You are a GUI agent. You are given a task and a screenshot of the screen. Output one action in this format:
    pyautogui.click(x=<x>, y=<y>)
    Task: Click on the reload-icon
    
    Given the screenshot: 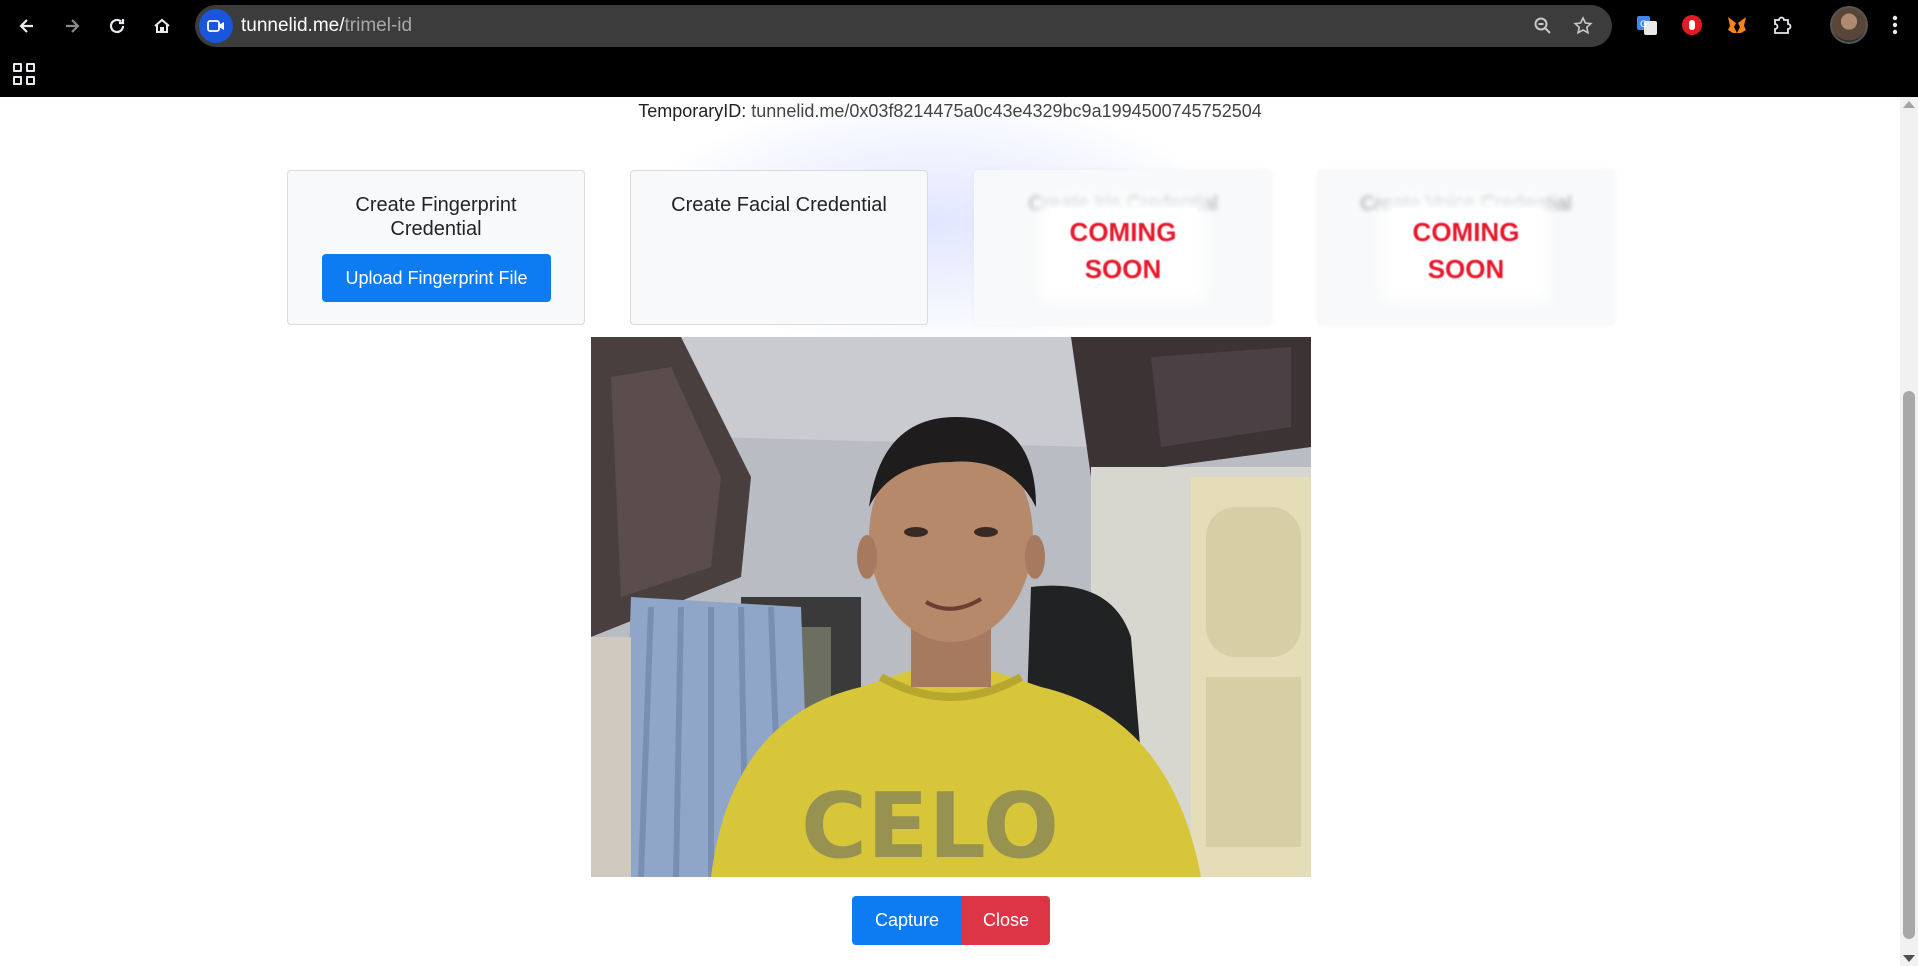 What is the action you would take?
    pyautogui.click(x=117, y=26)
    